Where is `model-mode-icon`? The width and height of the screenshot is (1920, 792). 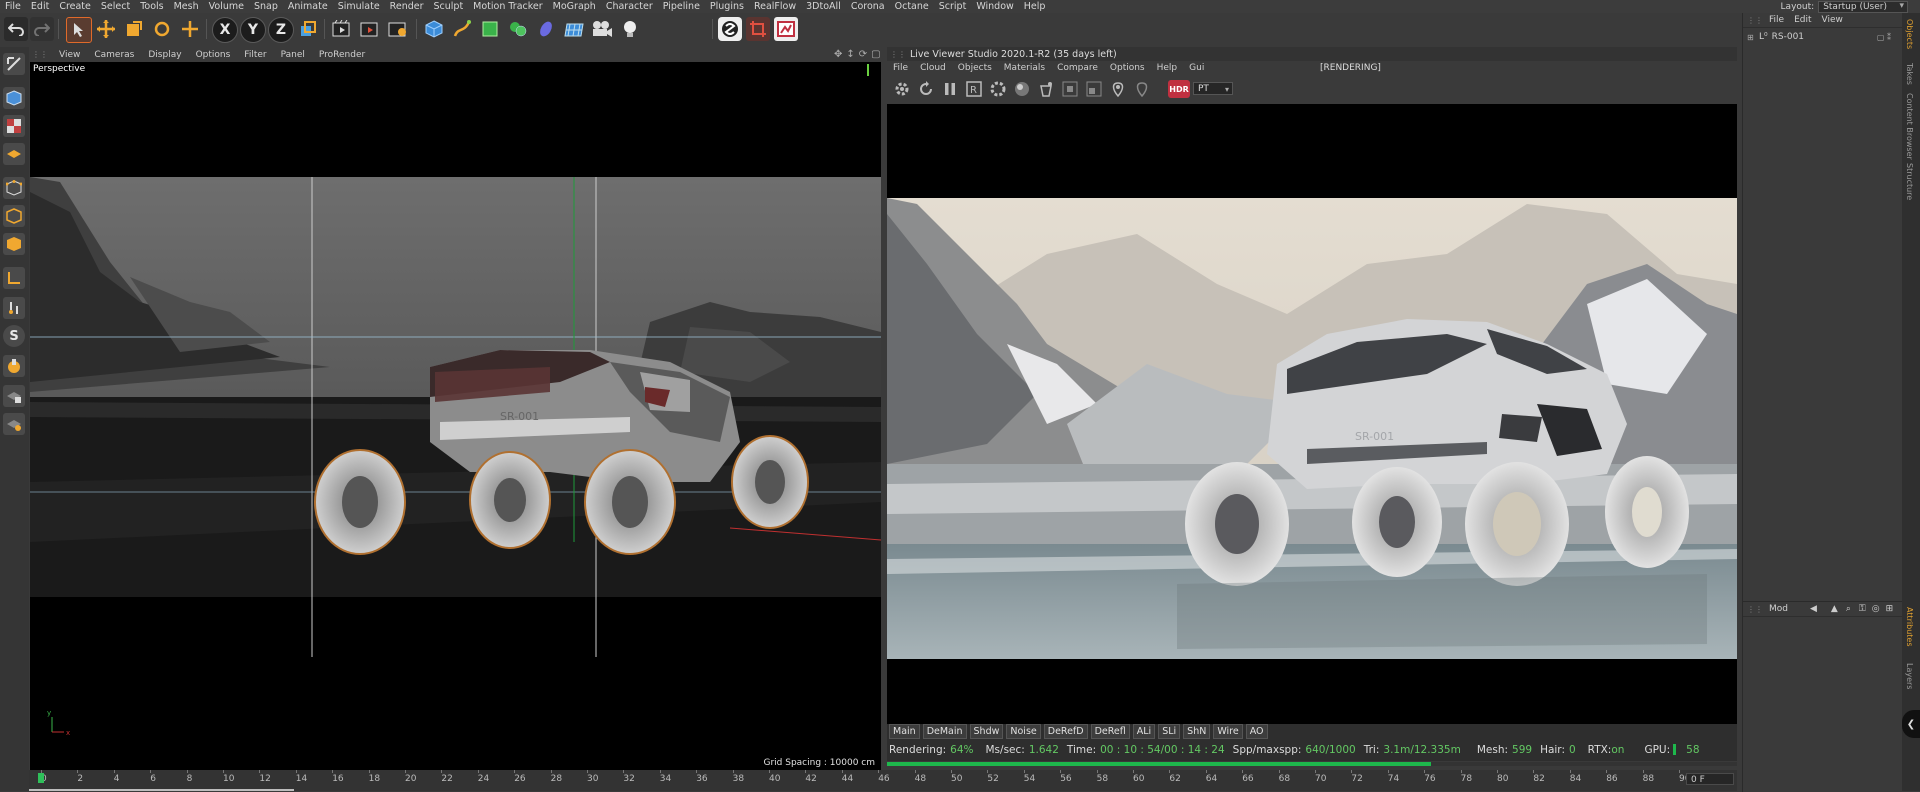
model-mode-icon is located at coordinates (14, 98).